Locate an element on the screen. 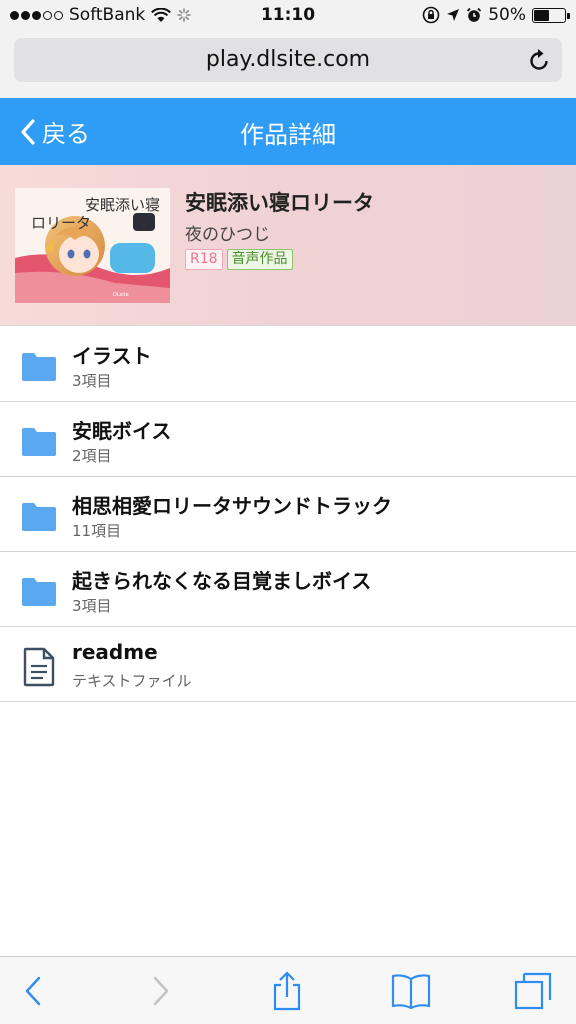 The image size is (576, 1024). rotation-lock-icon is located at coordinates (431, 15).